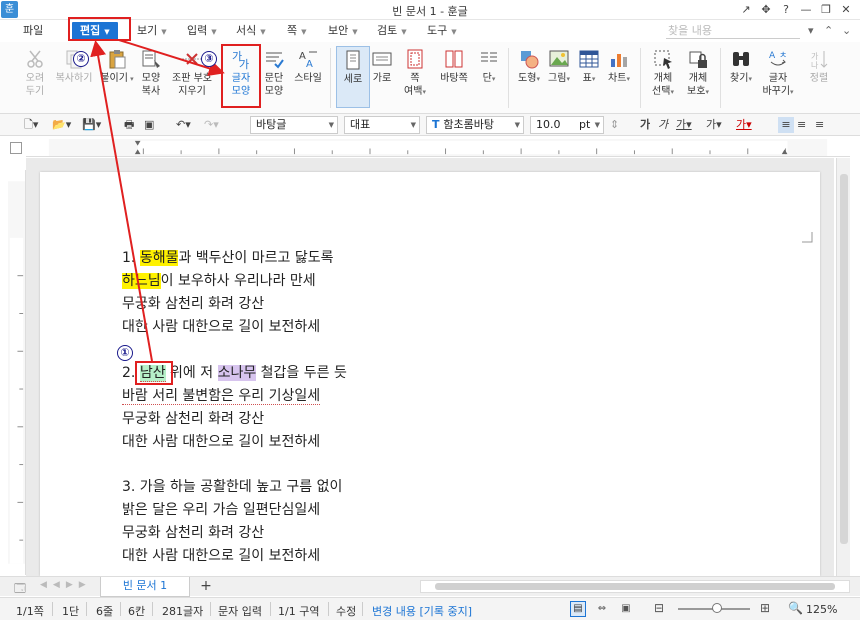 This screenshot has width=860, height=620. What do you see at coordinates (151, 72) in the screenshot?
I see `format-copy-button: 모양 복사` at bounding box center [151, 72].